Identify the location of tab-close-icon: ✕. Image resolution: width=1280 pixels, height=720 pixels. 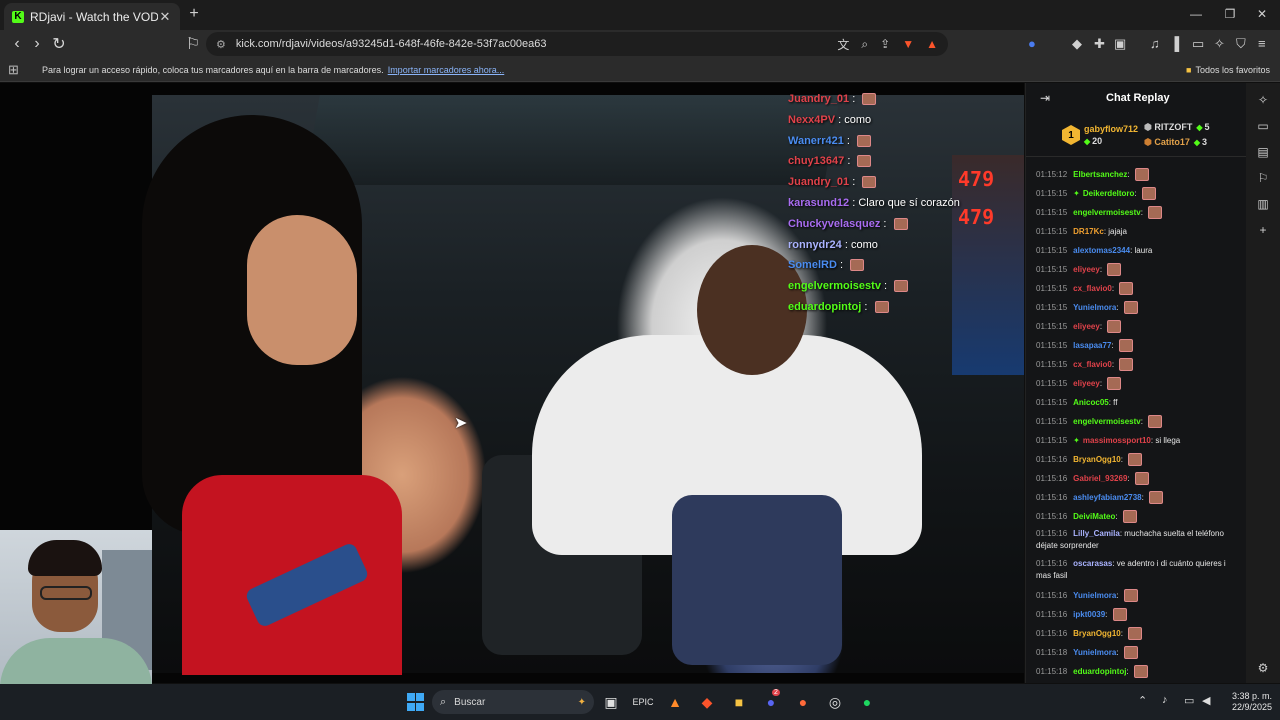
(165, 17).